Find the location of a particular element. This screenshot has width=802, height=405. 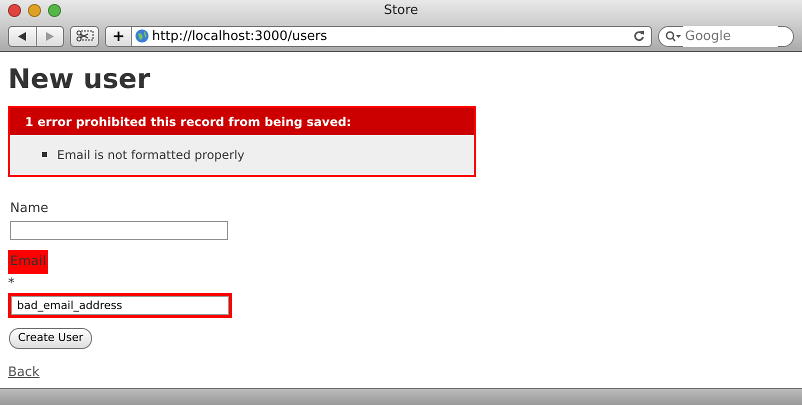

close-icon is located at coordinates (14, 11).